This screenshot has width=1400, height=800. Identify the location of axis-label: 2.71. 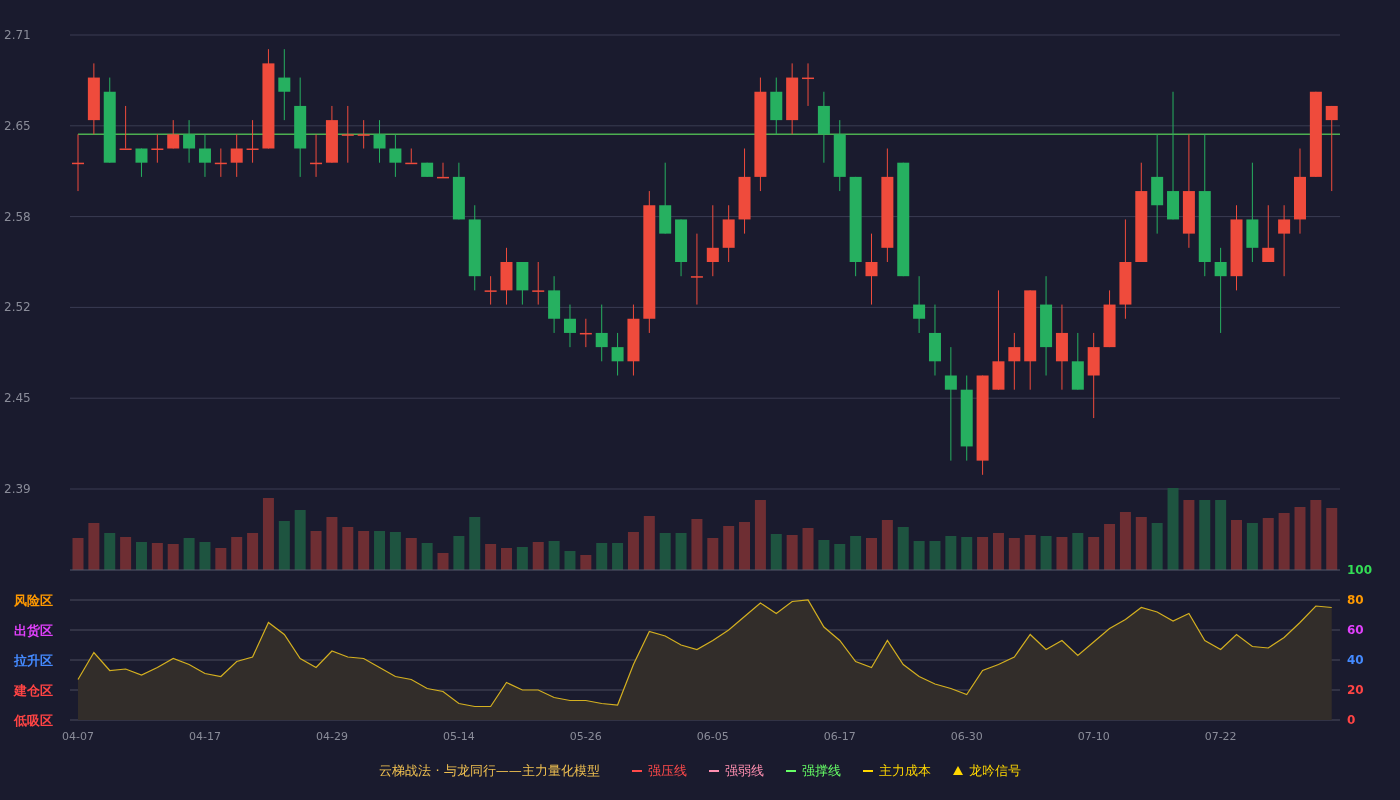
(17, 35).